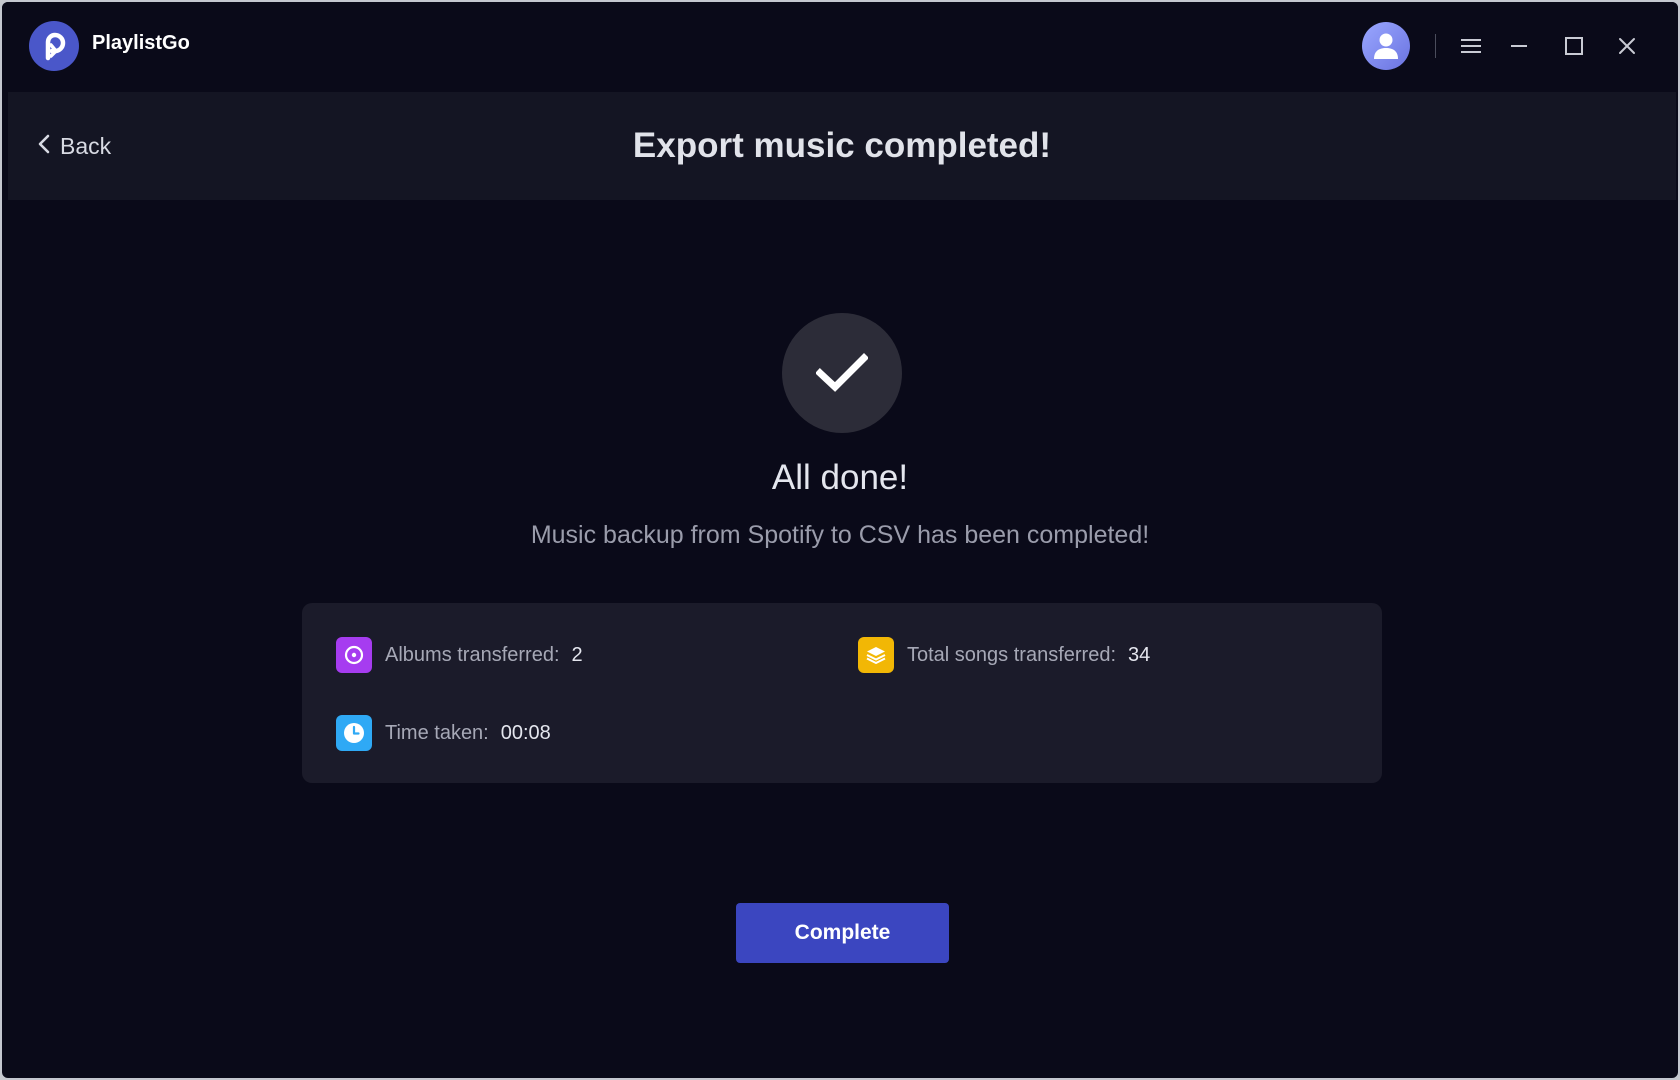 This screenshot has height=1080, width=1680. What do you see at coordinates (840, 477) in the screenshot?
I see `result-title: All done!` at bounding box center [840, 477].